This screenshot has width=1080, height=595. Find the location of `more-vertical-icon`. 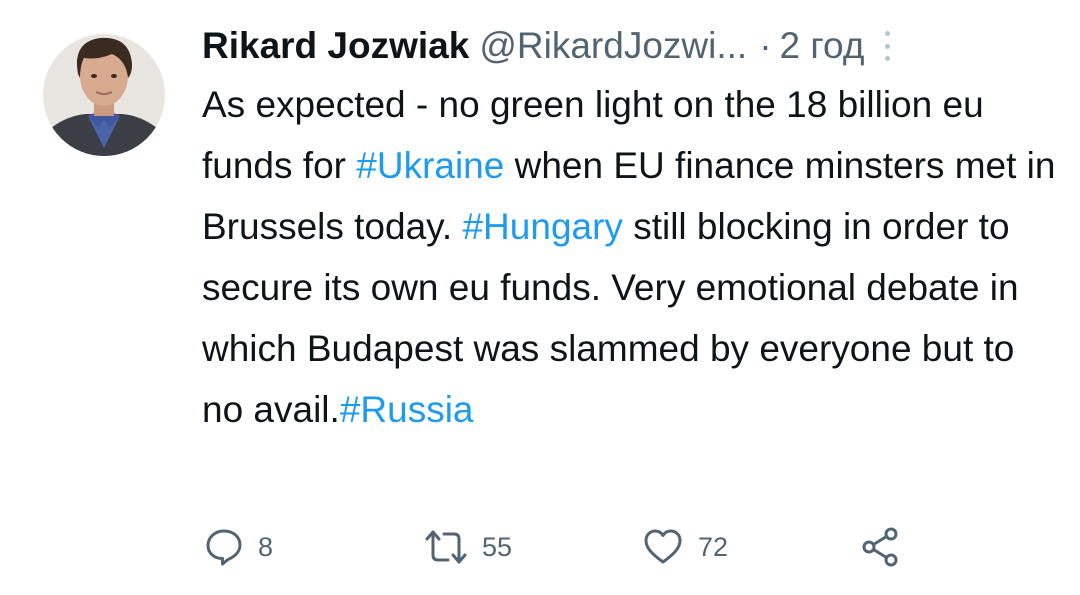

more-vertical-icon is located at coordinates (887, 46).